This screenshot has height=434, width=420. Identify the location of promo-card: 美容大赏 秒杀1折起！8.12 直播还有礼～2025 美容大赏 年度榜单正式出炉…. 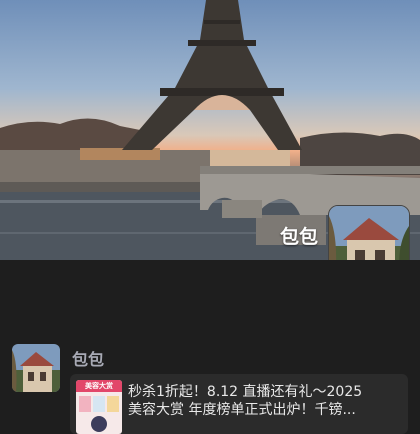
(239, 404).